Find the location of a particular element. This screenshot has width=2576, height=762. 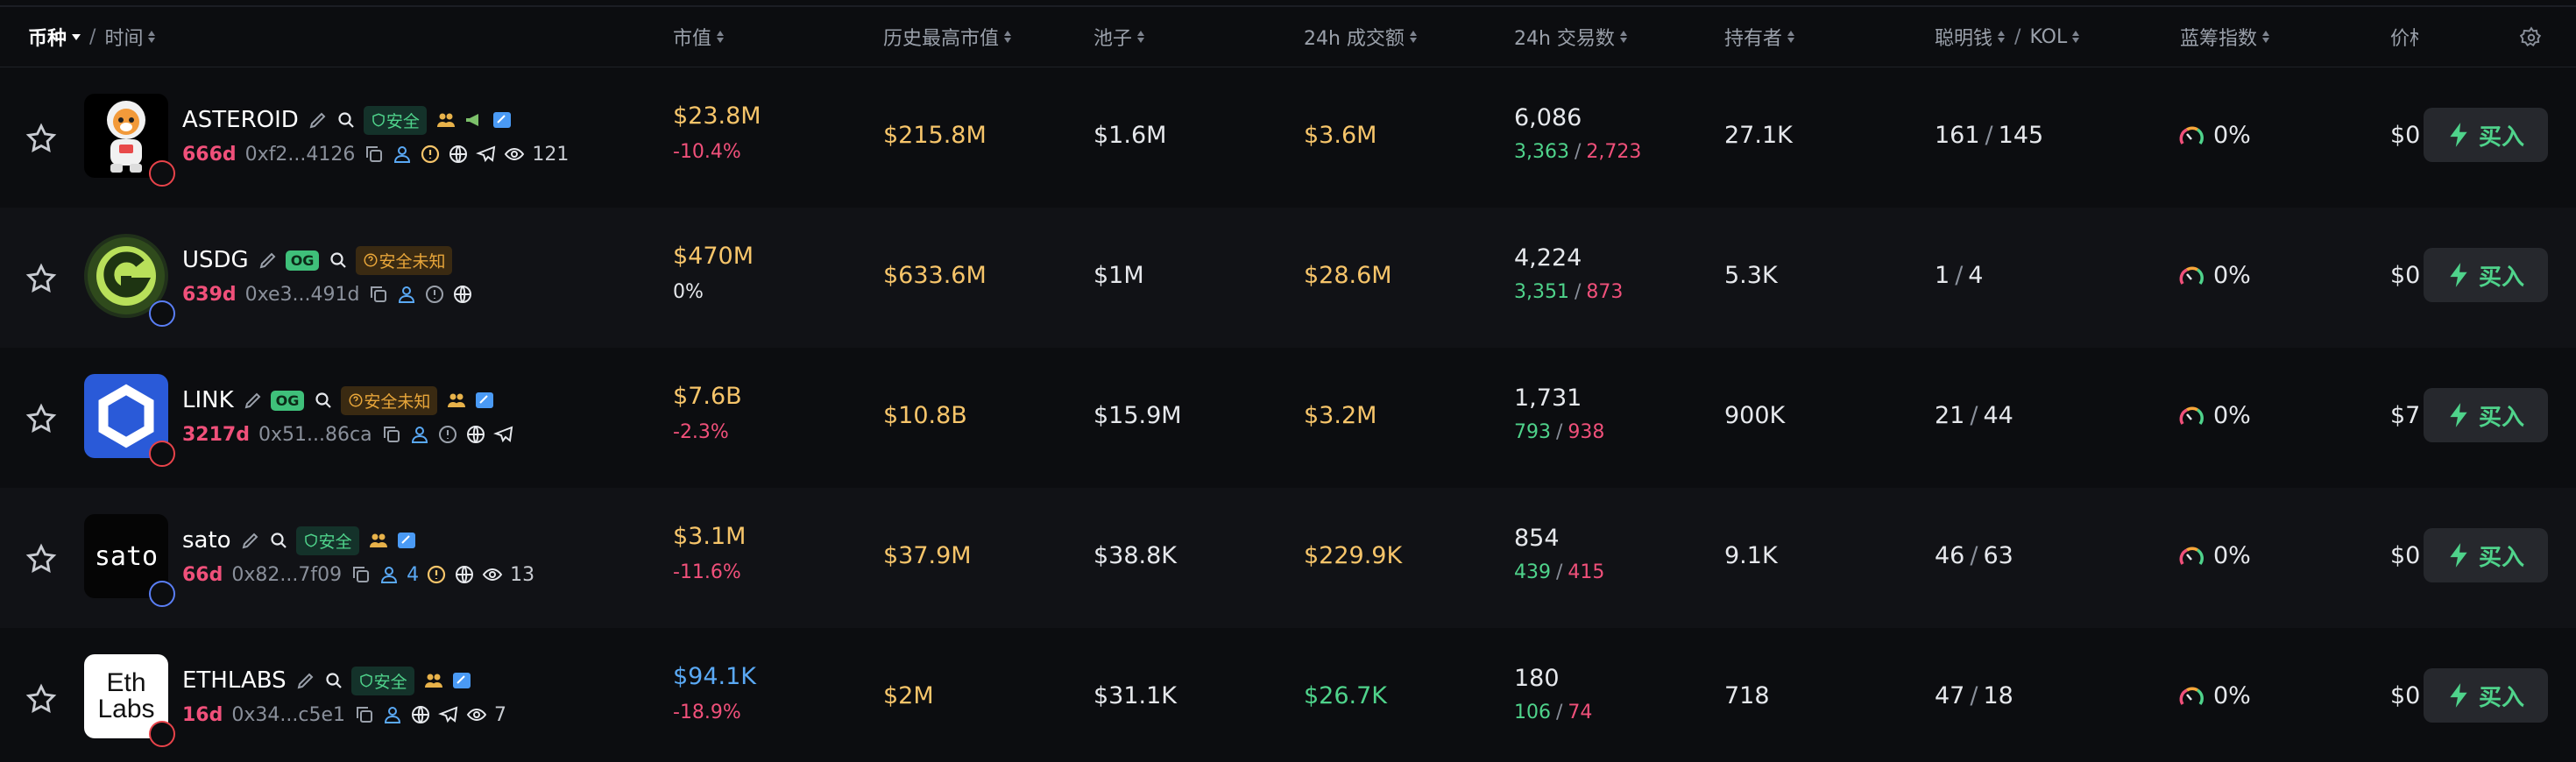

market-cap-value: $23.8M is located at coordinates (717, 116).